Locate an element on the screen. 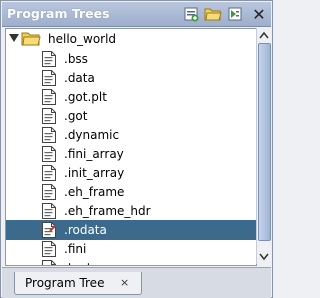 This screenshot has width=320, height=298. tree-item: .fini_array is located at coordinates (131, 154).